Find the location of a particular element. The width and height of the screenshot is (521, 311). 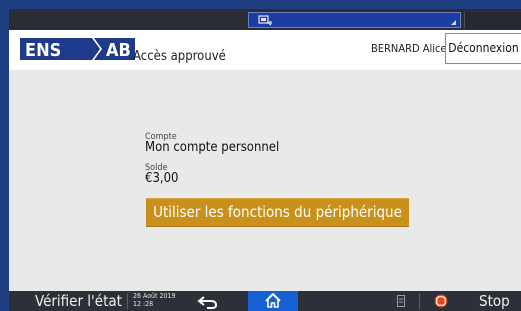

home-icon is located at coordinates (273, 300).